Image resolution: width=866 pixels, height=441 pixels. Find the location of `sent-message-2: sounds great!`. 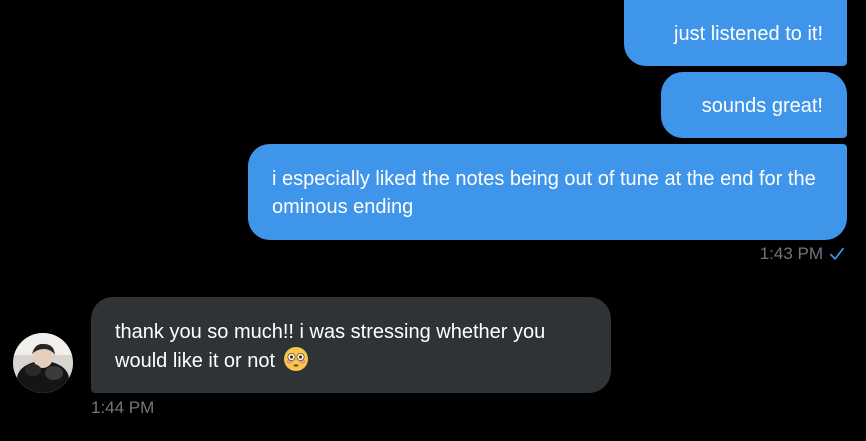

sent-message-2: sounds great! is located at coordinates (754, 105).